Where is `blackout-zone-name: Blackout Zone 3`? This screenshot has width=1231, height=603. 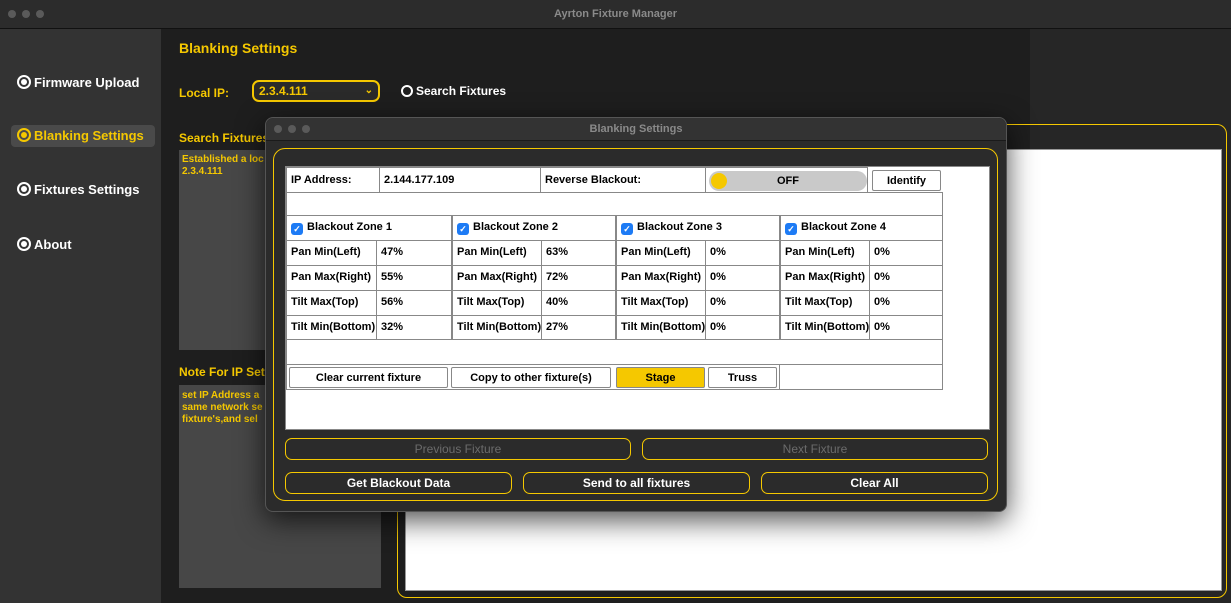
blackout-zone-name: Blackout Zone 3 is located at coordinates (679, 227).